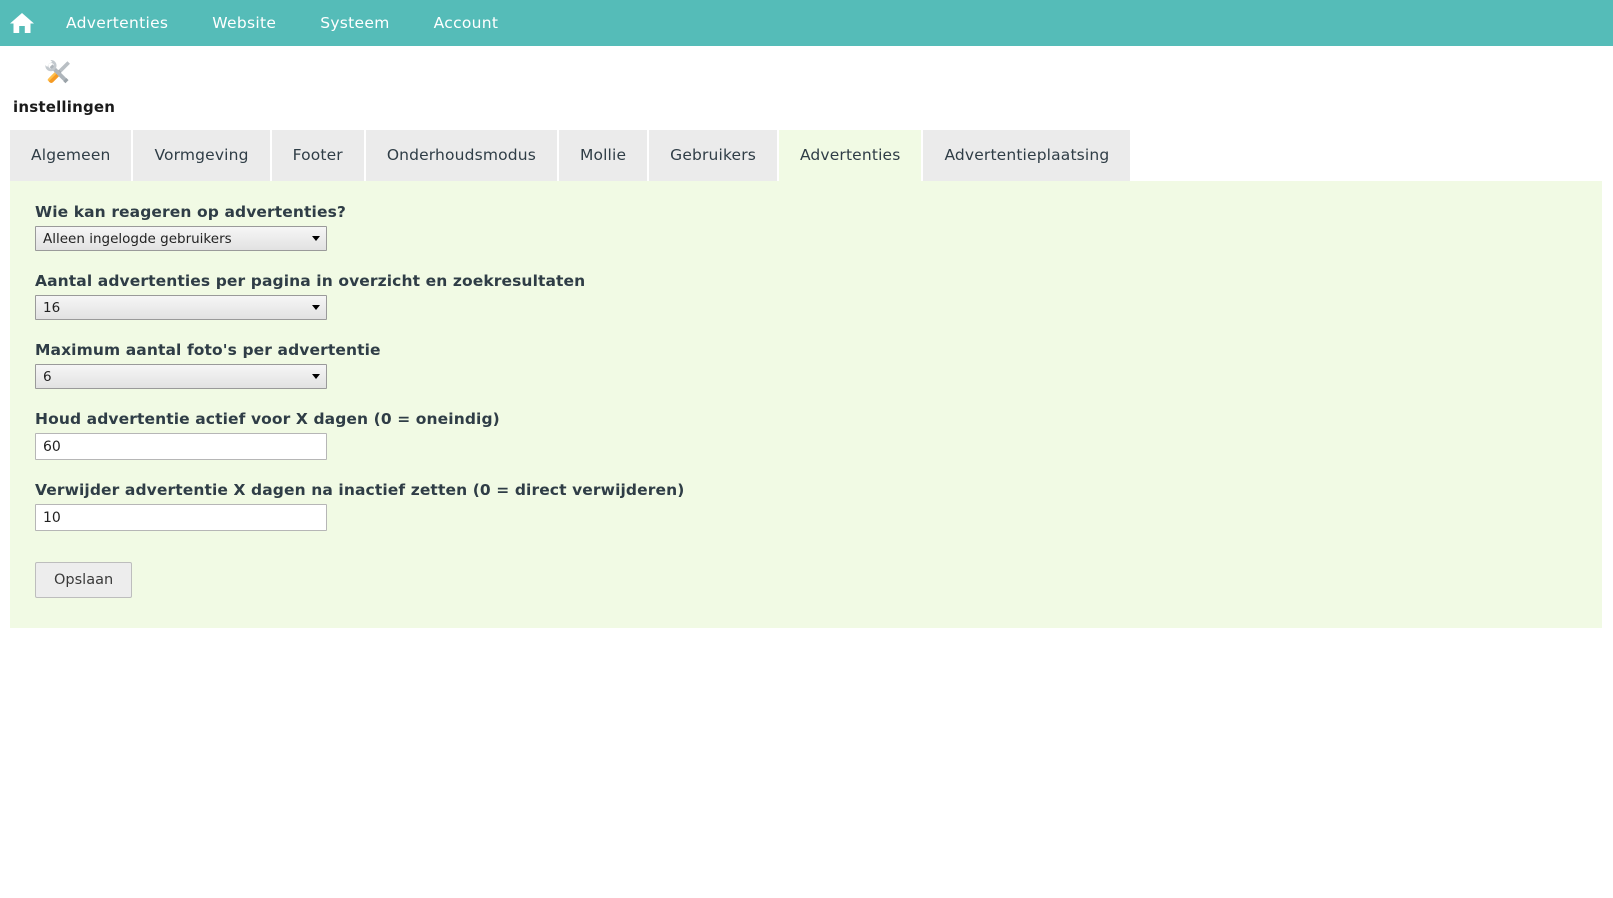  Describe the element at coordinates (208, 350) in the screenshot. I see `field-label: Maximum aantal foto's per advertentie` at that location.